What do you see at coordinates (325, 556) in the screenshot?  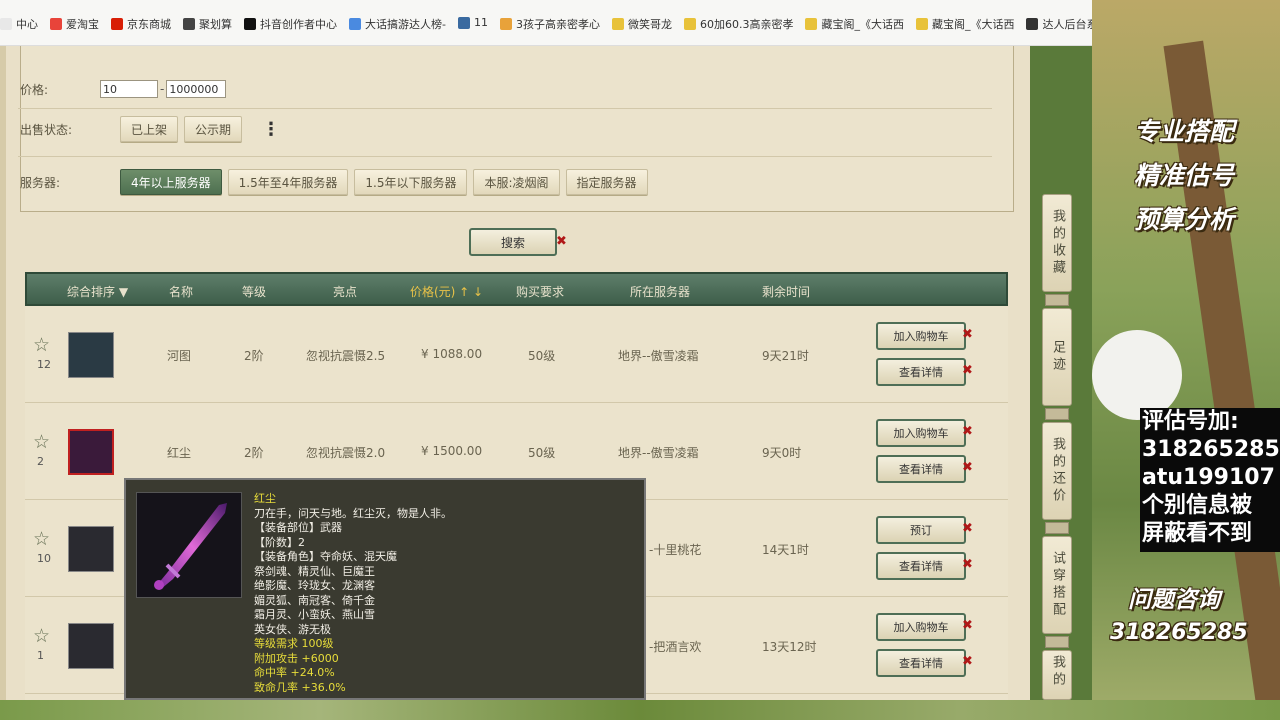 I see `tooltip-roles-title: 【装备角色】夺命妖、混天魔` at bounding box center [325, 556].